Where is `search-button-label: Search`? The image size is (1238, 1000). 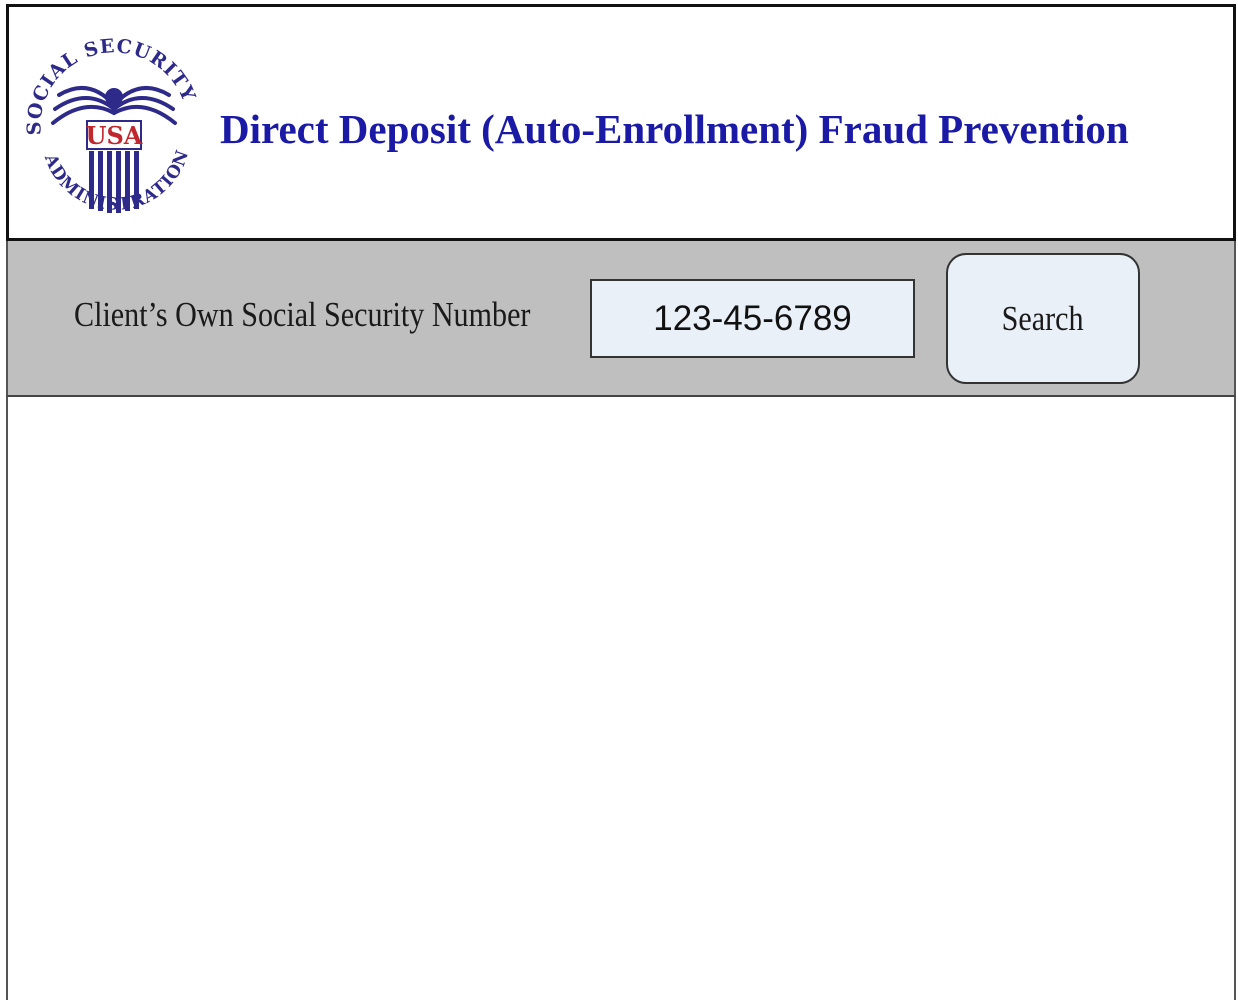 search-button-label: Search is located at coordinates (1043, 318).